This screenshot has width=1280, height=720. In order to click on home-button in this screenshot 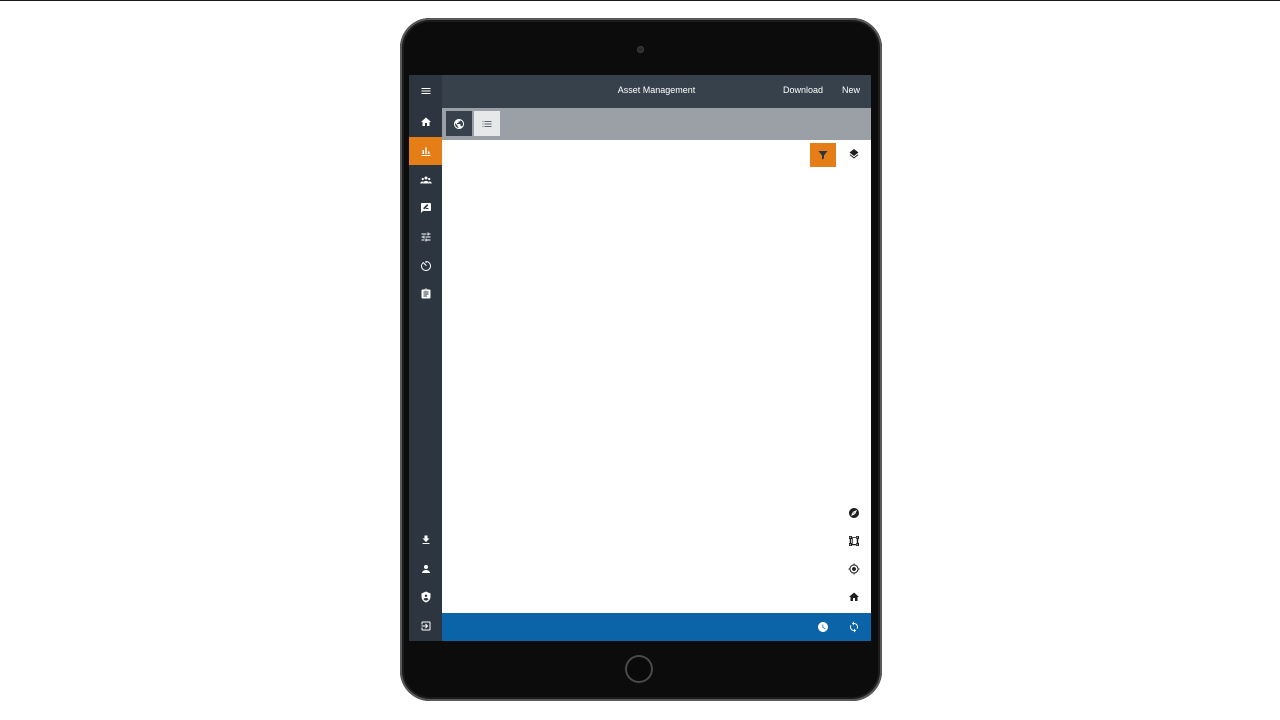, I will do `click(639, 669)`.